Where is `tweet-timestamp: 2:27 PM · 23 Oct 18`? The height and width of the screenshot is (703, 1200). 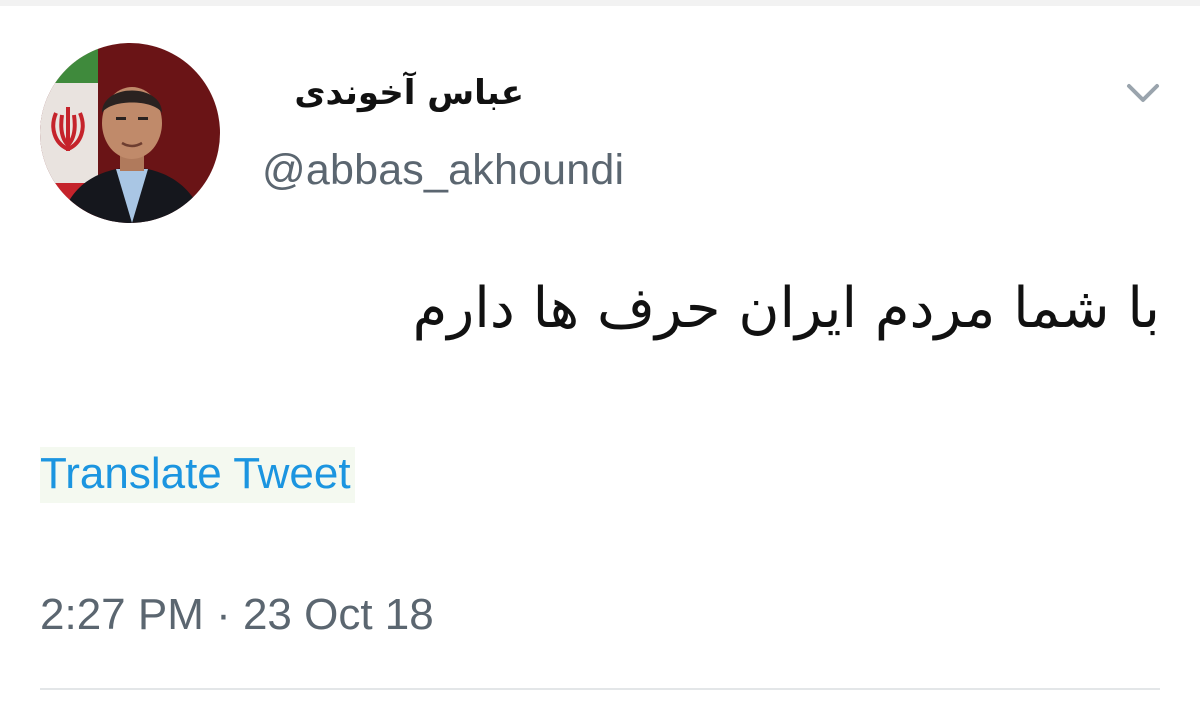 tweet-timestamp: 2:27 PM · 23 Oct 18 is located at coordinates (237, 615).